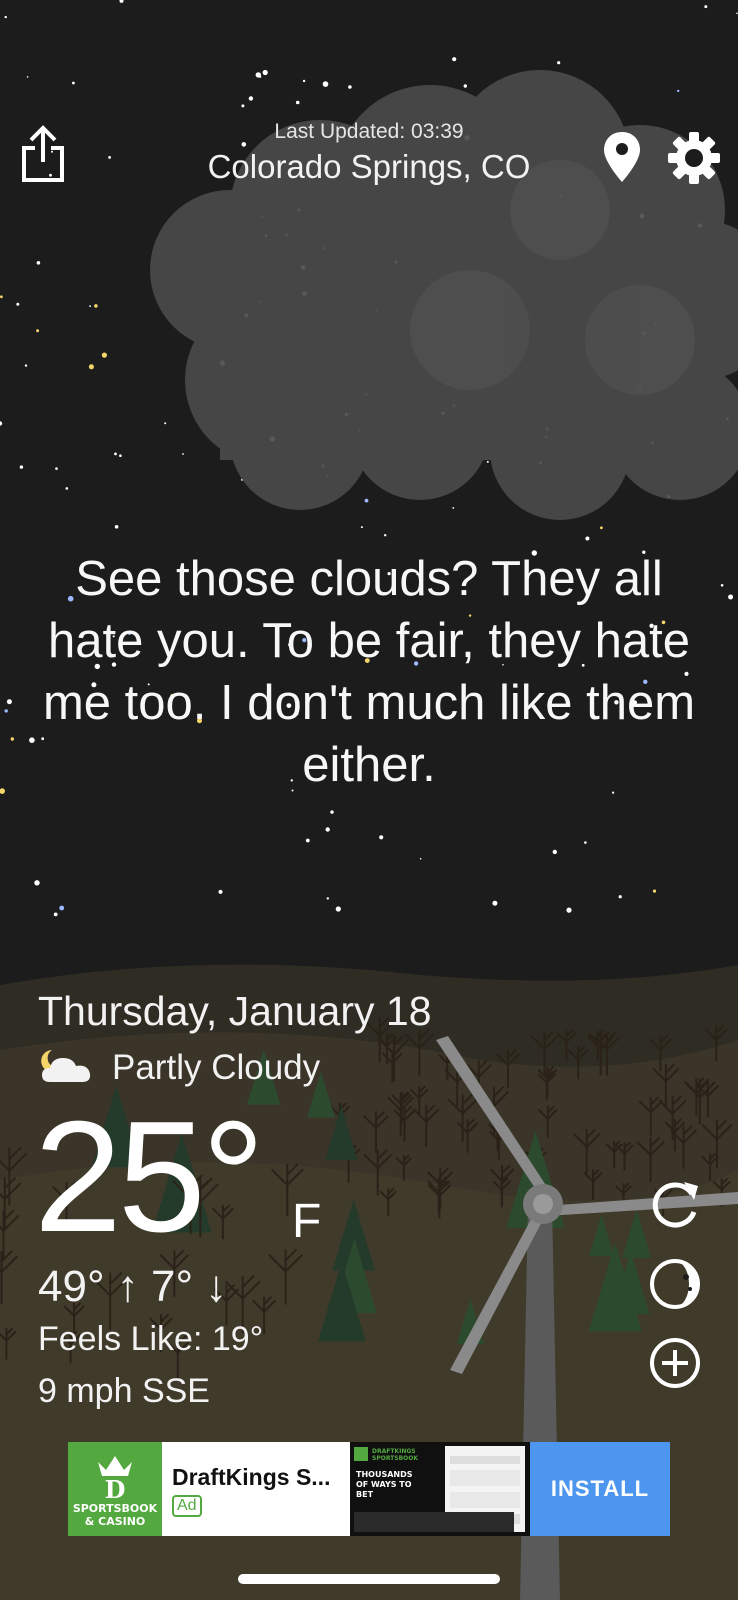 The height and width of the screenshot is (1600, 738). I want to click on refresh-icon, so click(675, 1205).